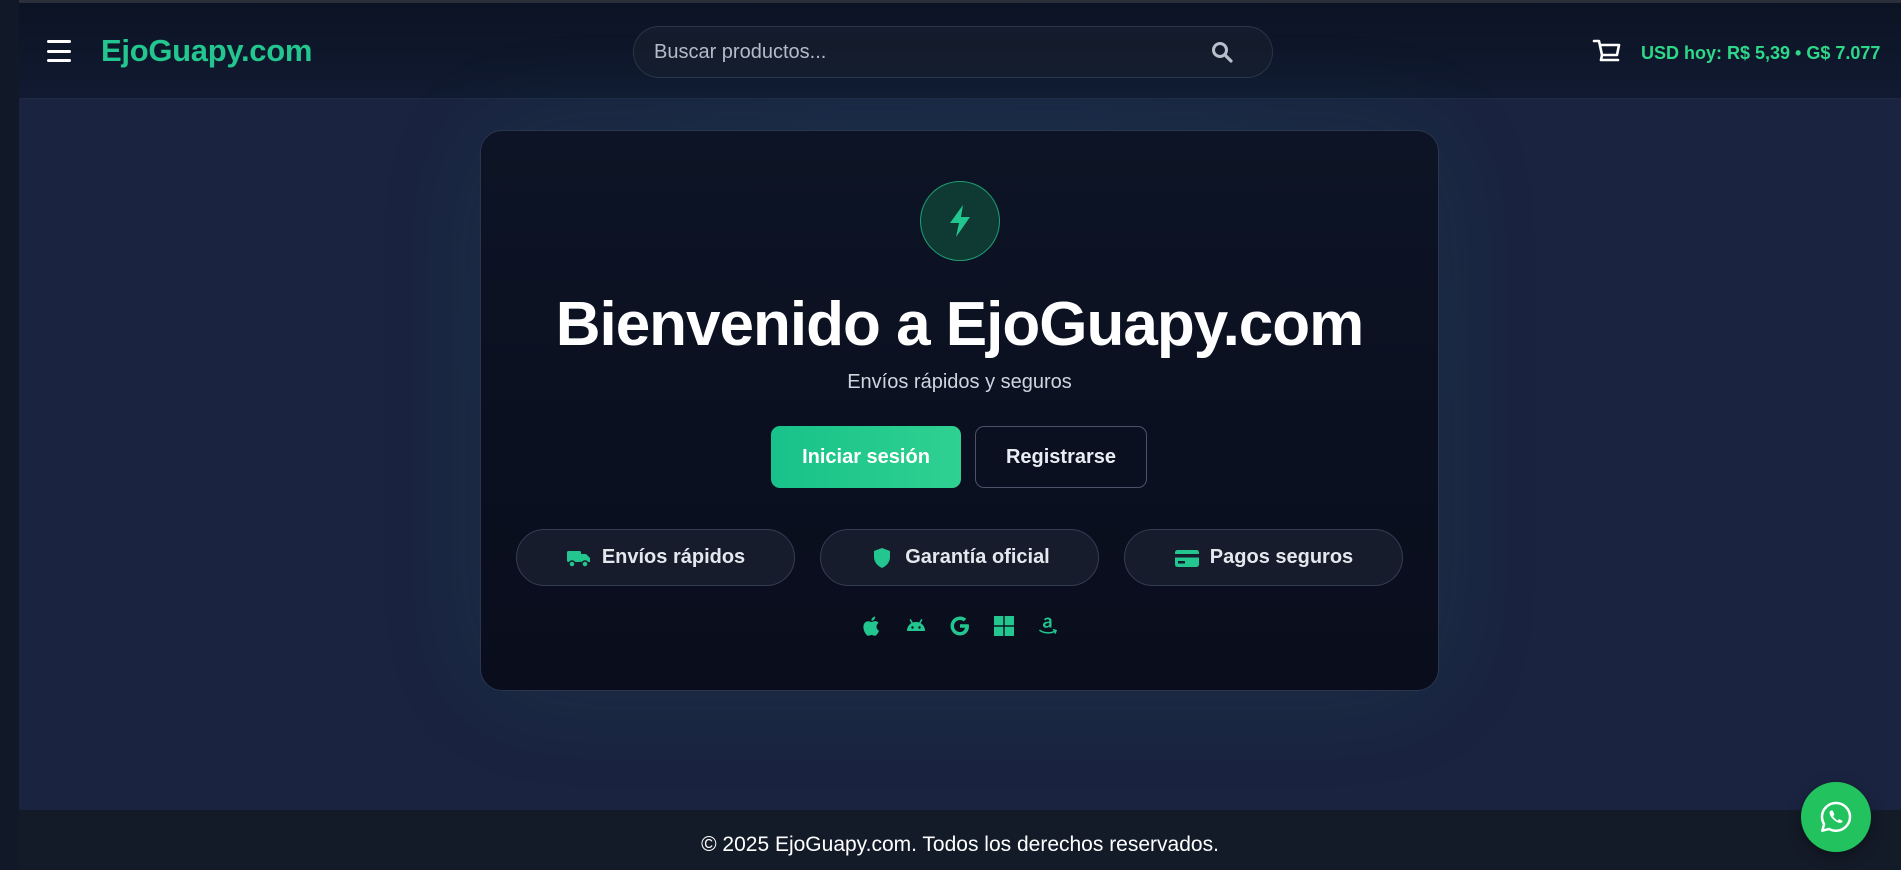 The image size is (1901, 870). I want to click on lightning-bolt-icon, so click(960, 221).